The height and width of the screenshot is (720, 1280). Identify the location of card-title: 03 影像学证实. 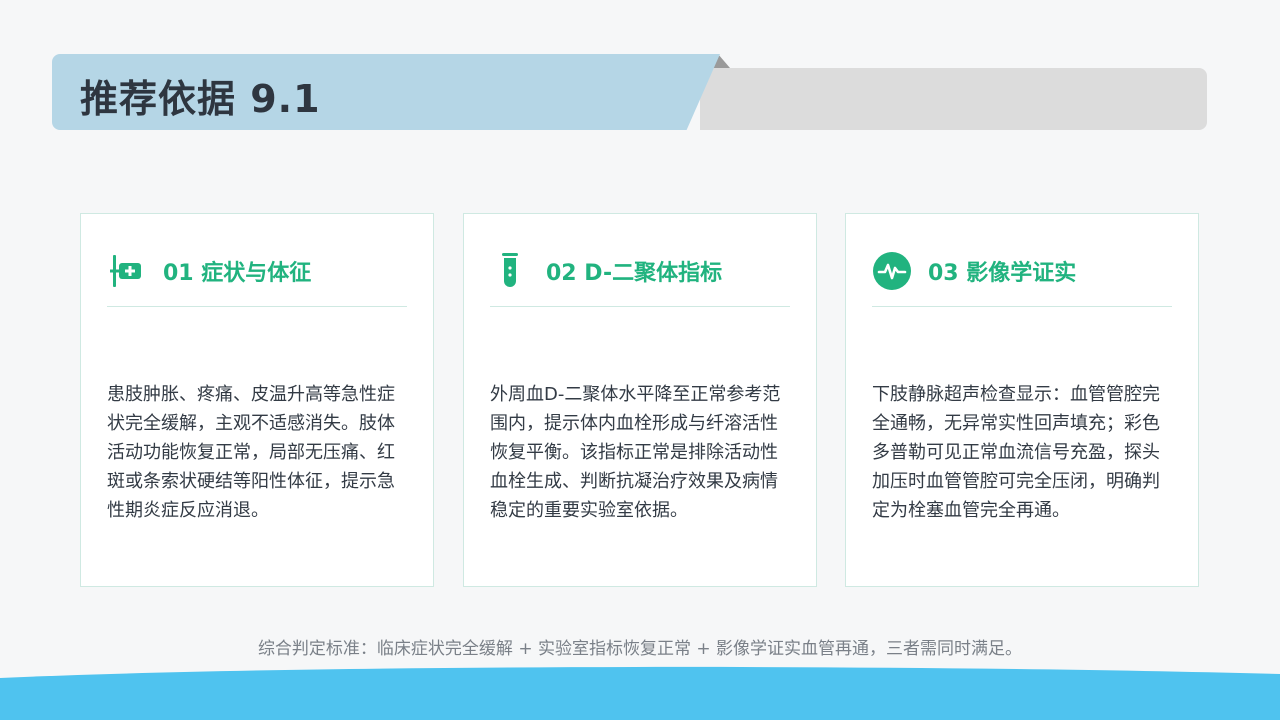
(1002, 273).